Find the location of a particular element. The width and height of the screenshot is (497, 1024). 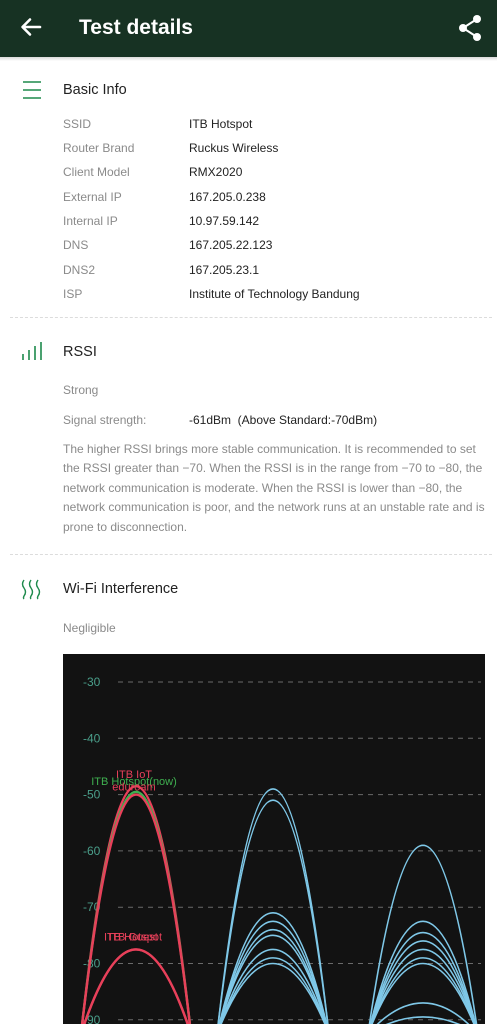

app-bar: Test details is located at coordinates (248, 28).